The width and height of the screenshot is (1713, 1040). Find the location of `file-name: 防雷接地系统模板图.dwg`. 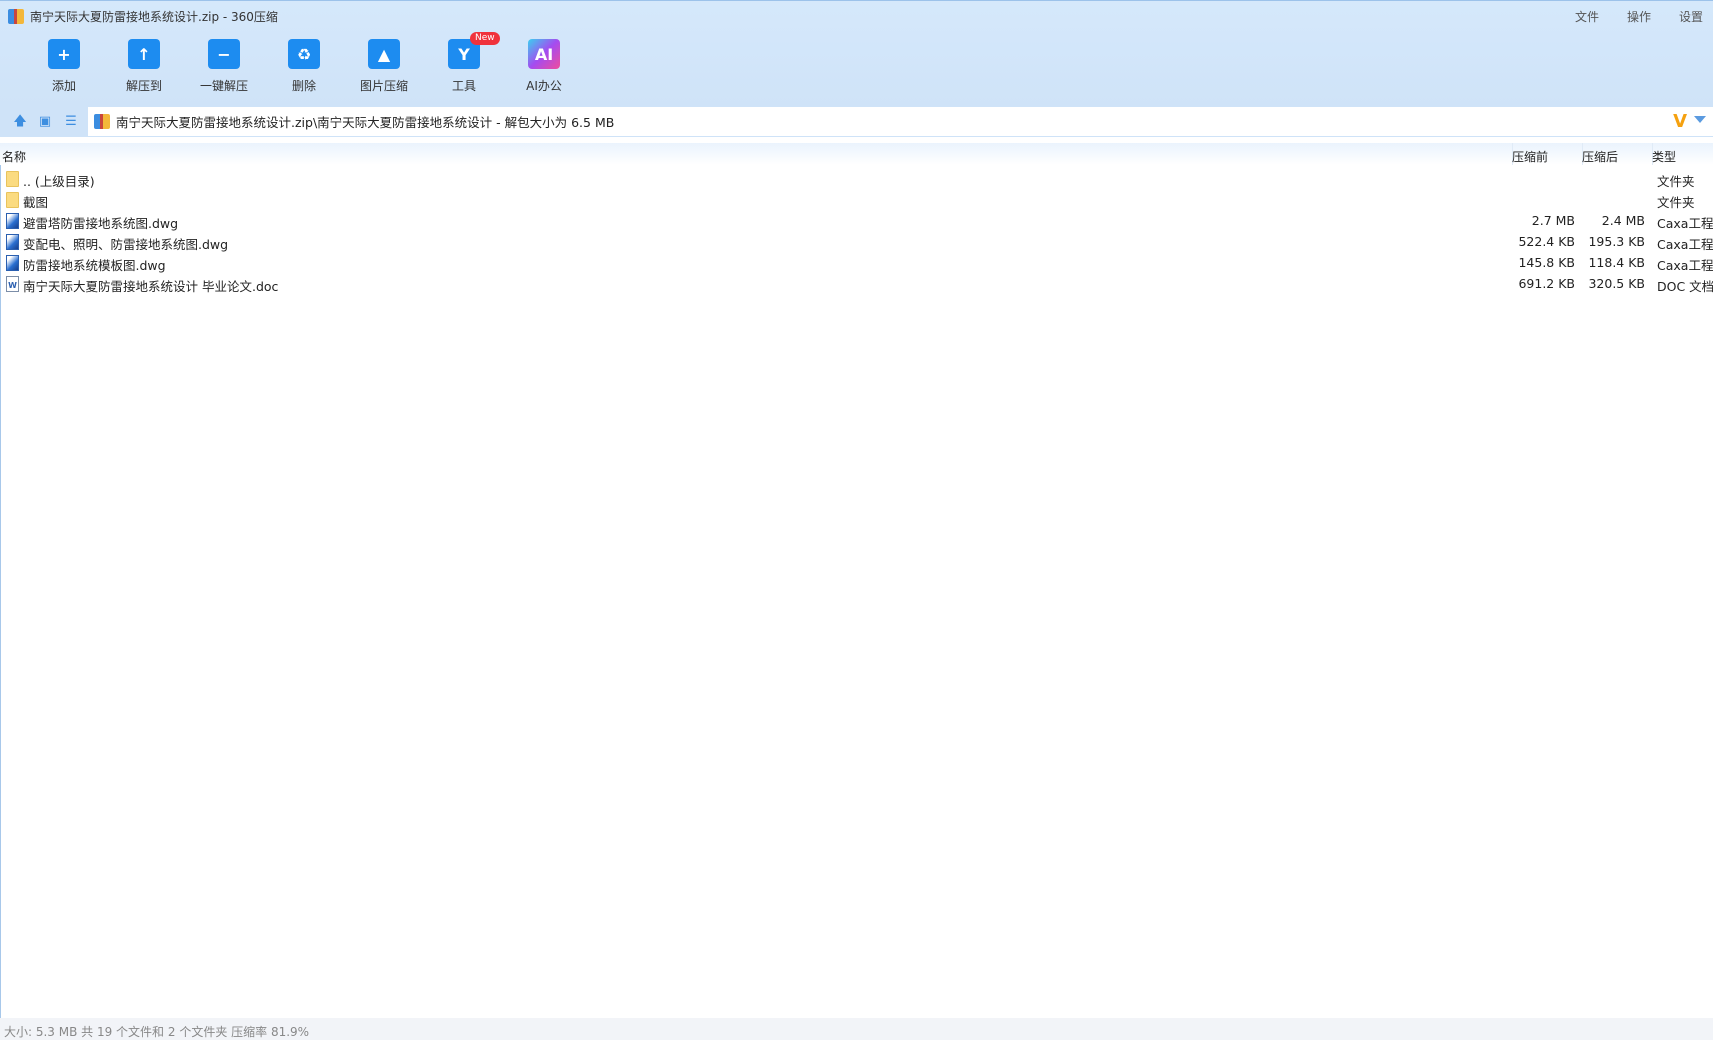

file-name: 防雷接地系统模板图.dwg is located at coordinates (94, 265).